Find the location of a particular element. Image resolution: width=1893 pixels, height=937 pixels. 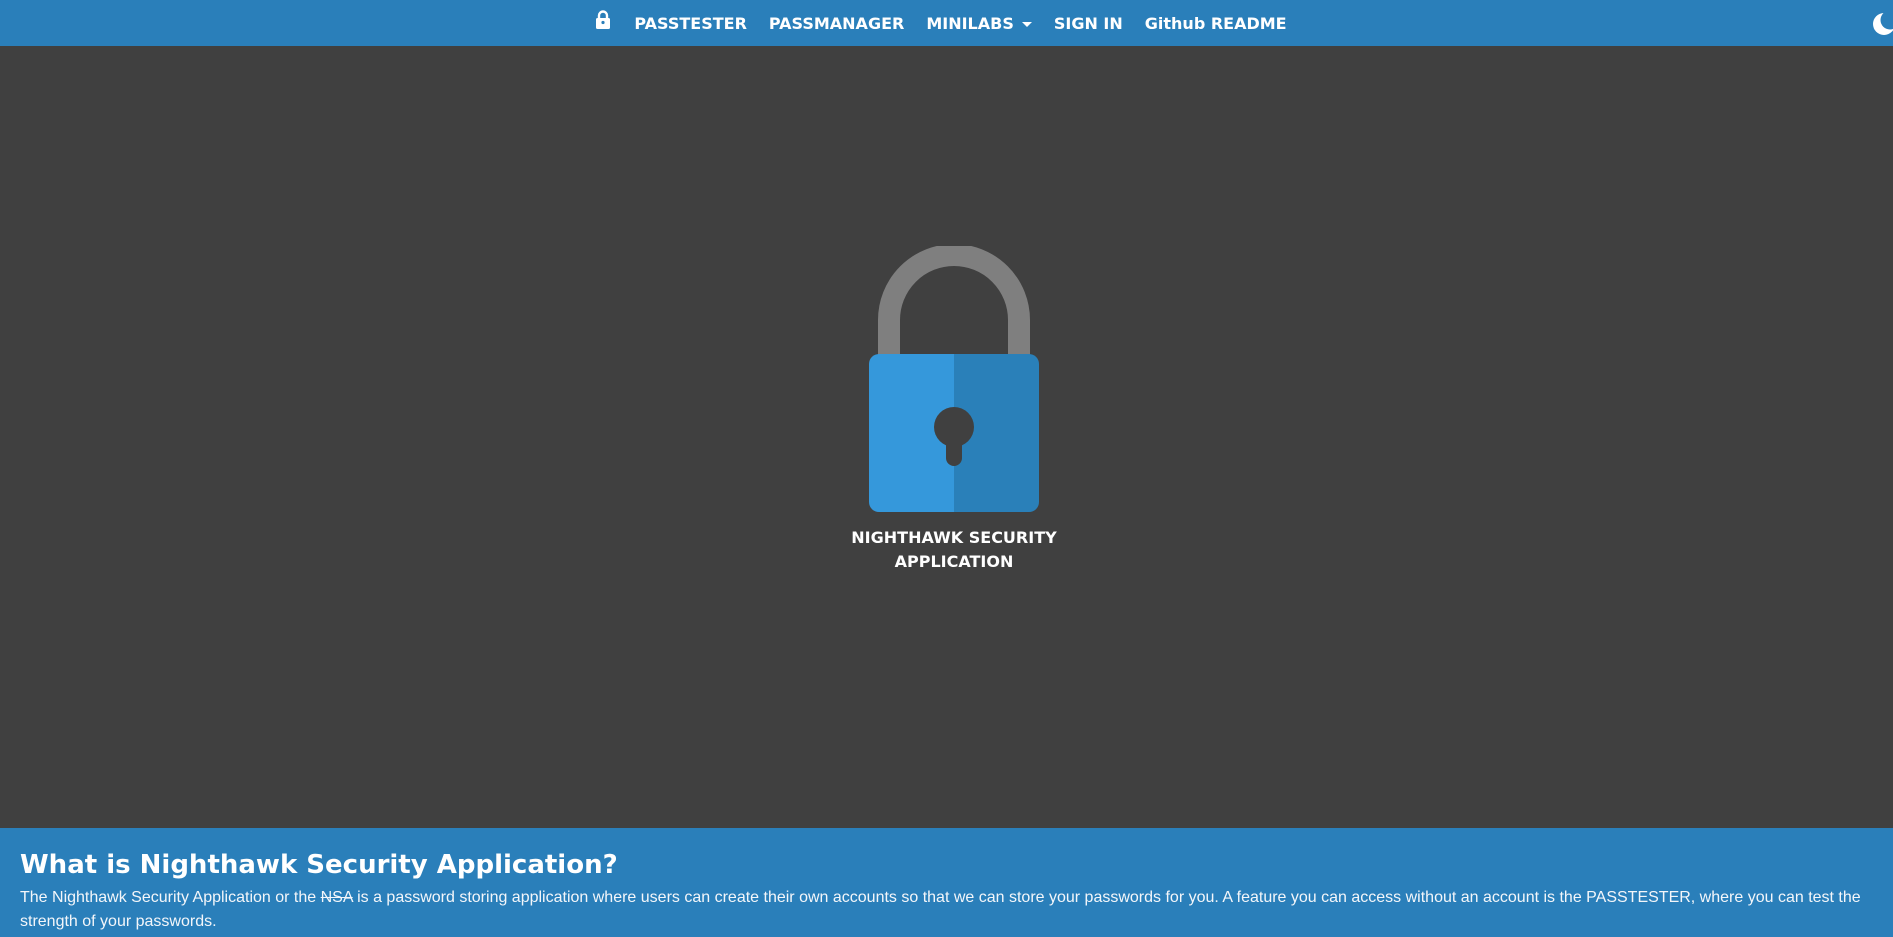

moon-icon is located at coordinates (1883, 23).